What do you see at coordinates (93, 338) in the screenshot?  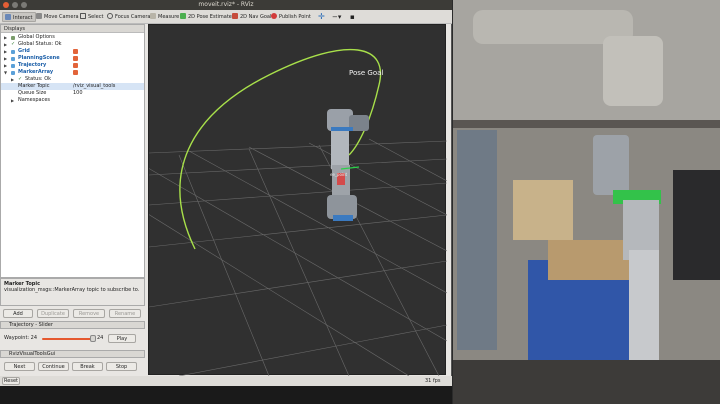 I see `waypoint-slider-handle` at bounding box center [93, 338].